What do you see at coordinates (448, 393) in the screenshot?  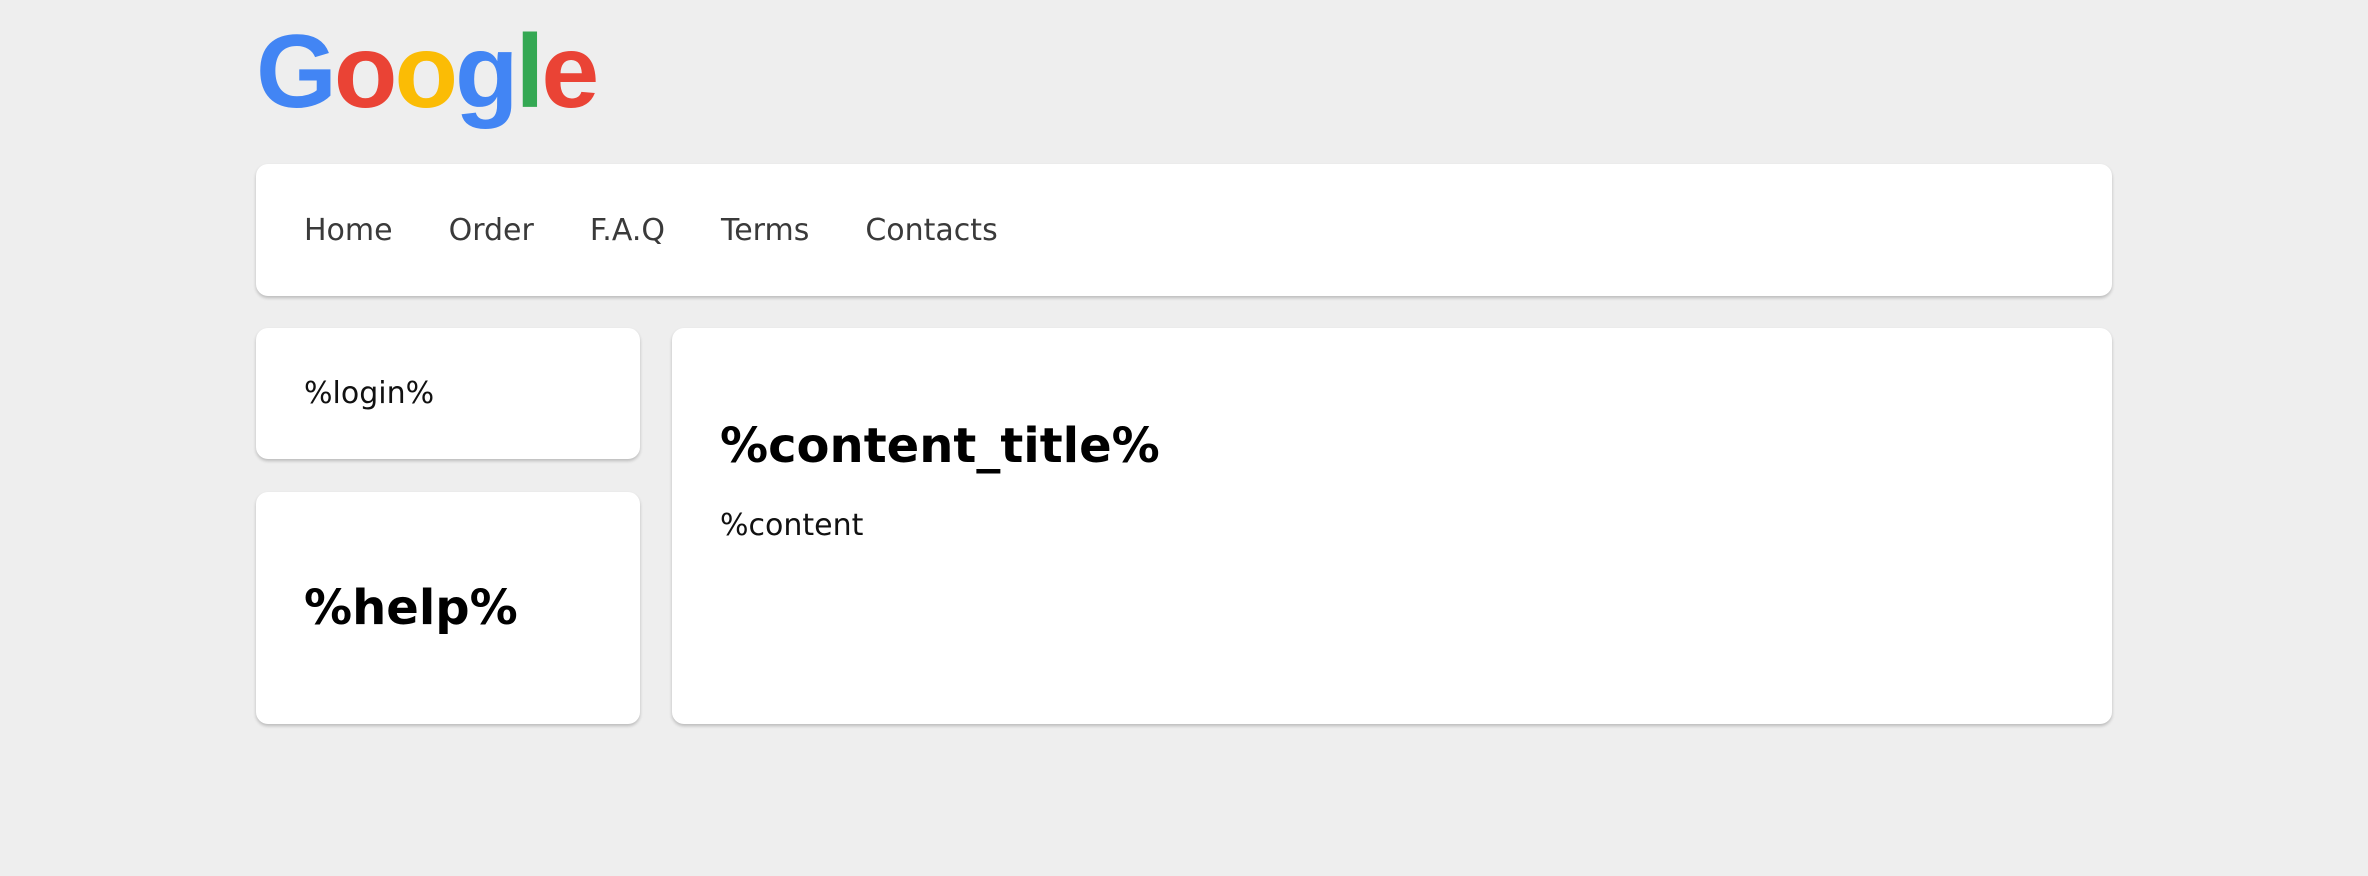 I see `login-panel: %login%` at bounding box center [448, 393].